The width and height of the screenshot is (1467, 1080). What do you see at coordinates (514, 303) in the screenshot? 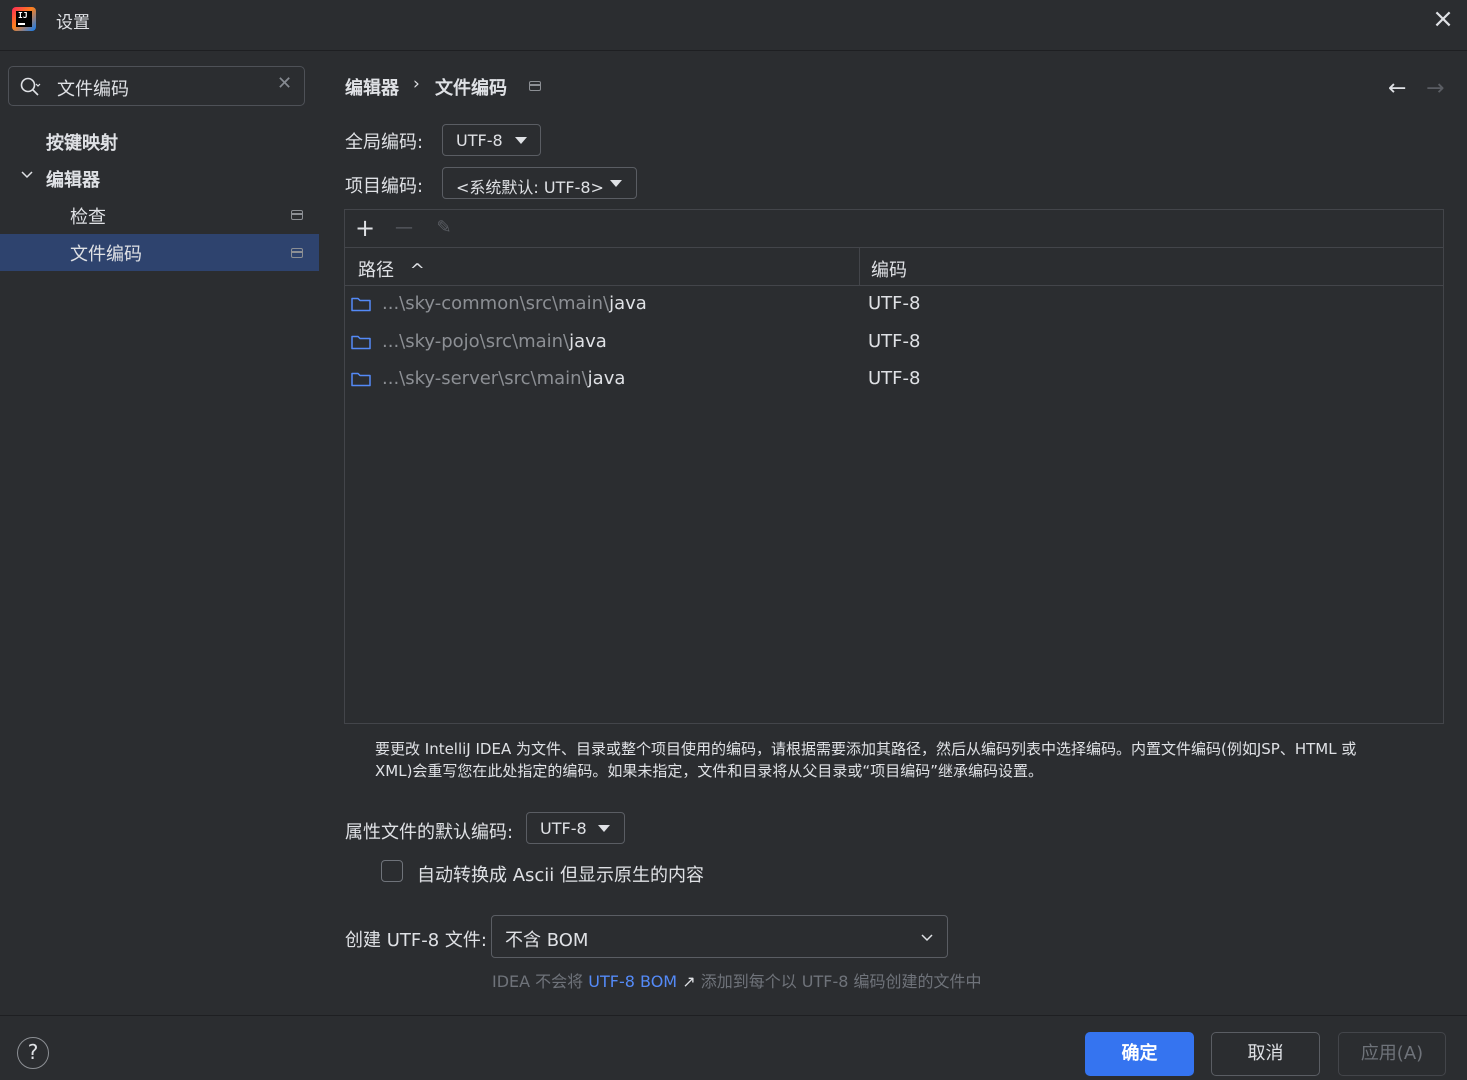
I see `path-cell: ...\sky-common\src\main\java` at bounding box center [514, 303].